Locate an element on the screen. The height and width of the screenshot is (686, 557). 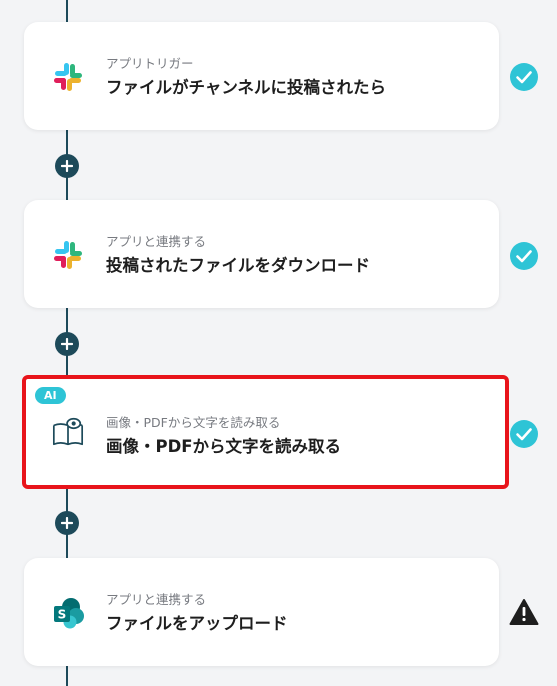
book-eye-icon is located at coordinates (68, 432).